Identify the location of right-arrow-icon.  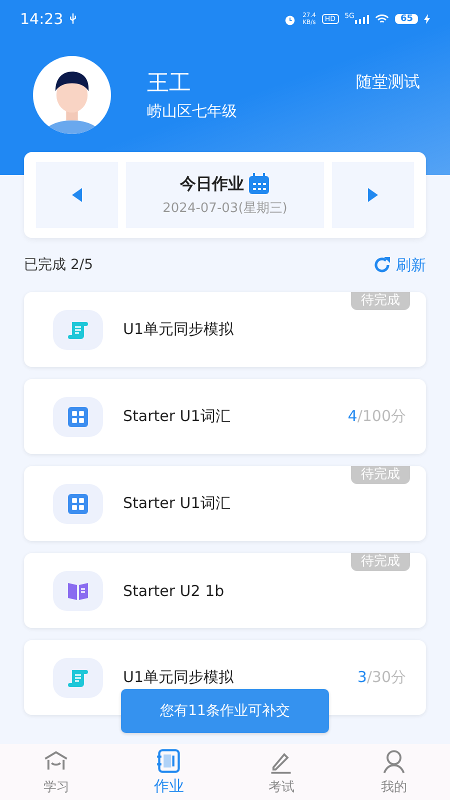
(373, 195).